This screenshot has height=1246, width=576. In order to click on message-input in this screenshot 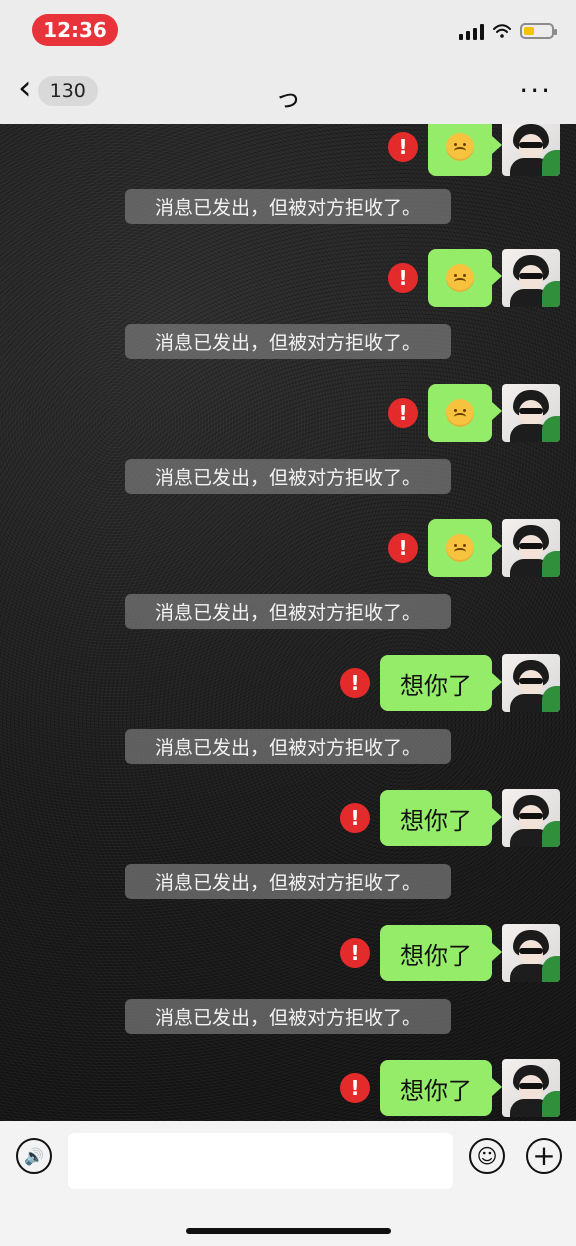, I will do `click(260, 1161)`.